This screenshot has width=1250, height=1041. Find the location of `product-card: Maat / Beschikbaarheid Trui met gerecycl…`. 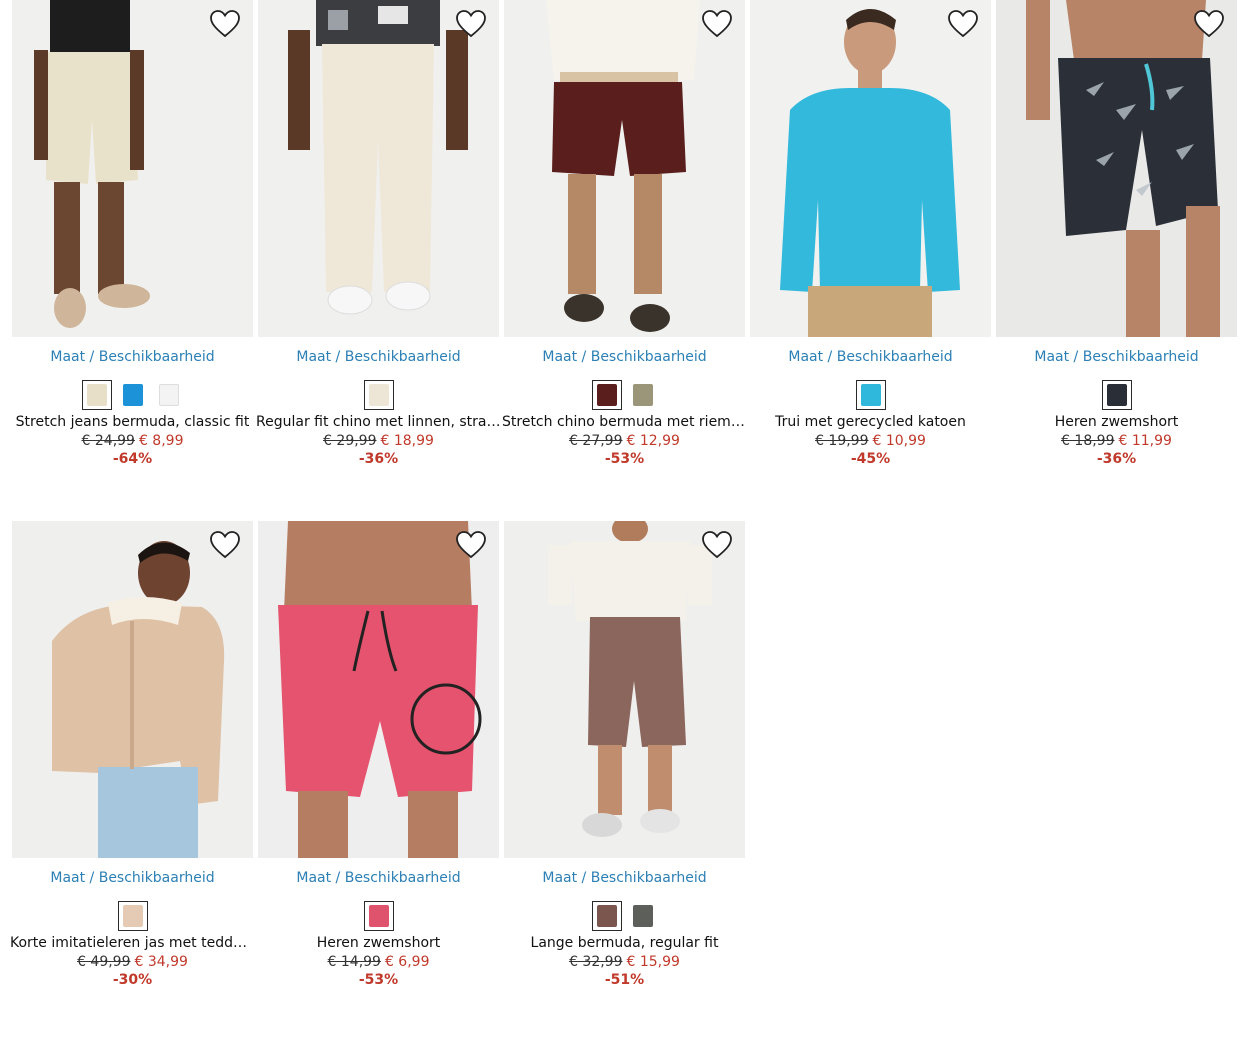

product-card: Maat / Beschikbaarheid Trui met gerecycl… is located at coordinates (870, 233).